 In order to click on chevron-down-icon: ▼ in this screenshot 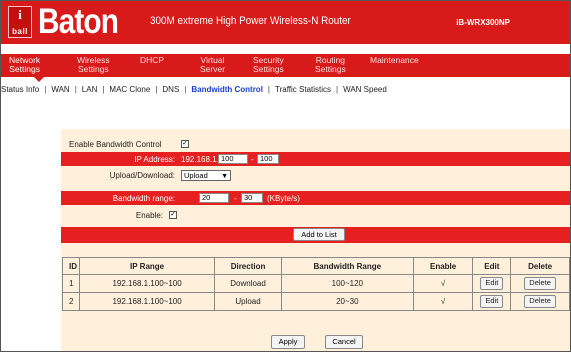, I will do `click(224, 176)`.